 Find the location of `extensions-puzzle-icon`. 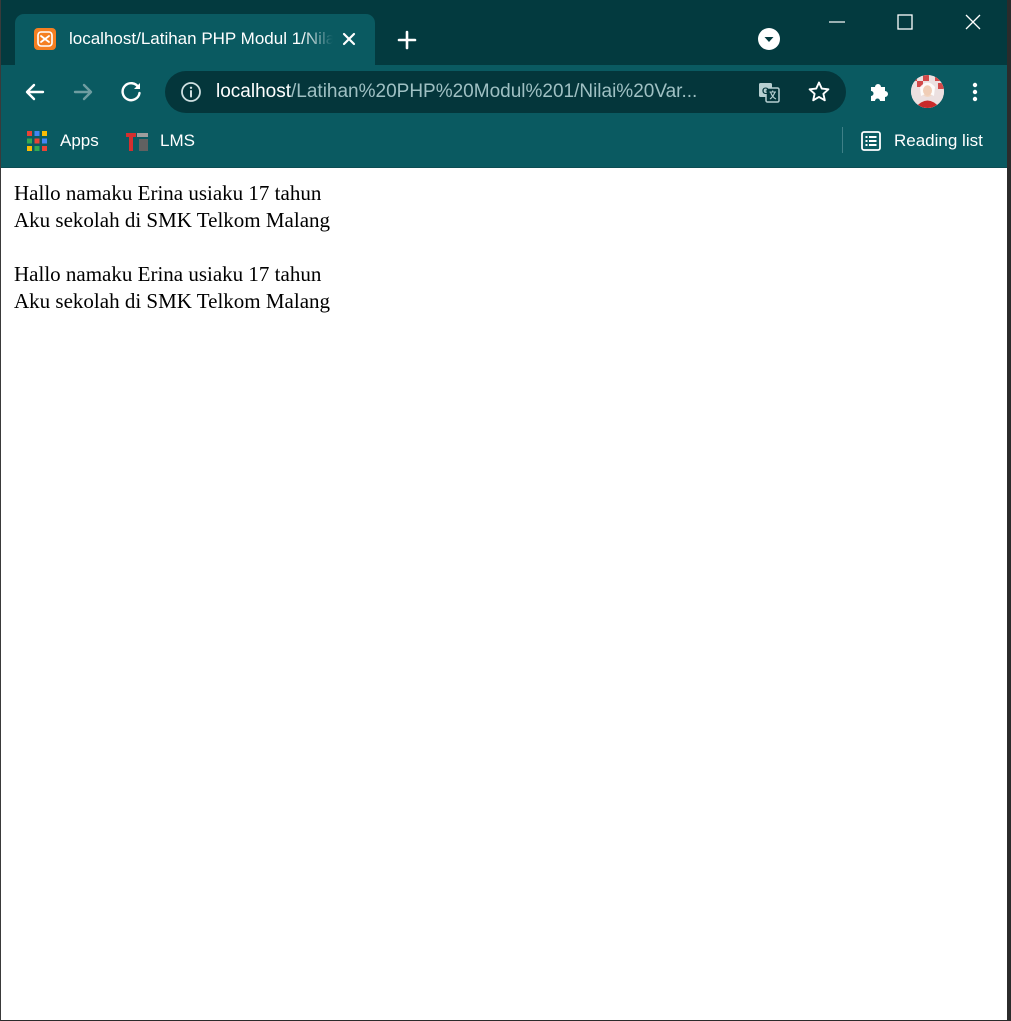

extensions-puzzle-icon is located at coordinates (879, 92).